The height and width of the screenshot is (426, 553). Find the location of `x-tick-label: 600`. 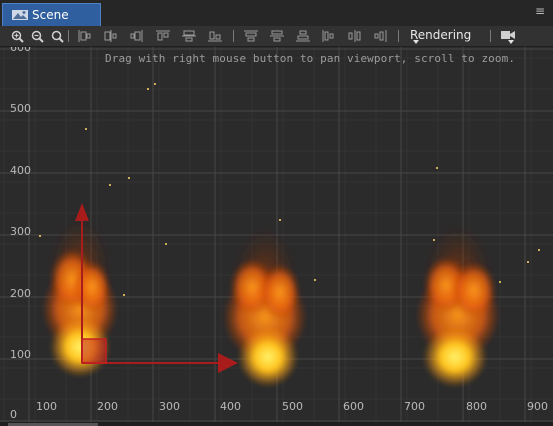

x-tick-label: 600 is located at coordinates (353, 406).